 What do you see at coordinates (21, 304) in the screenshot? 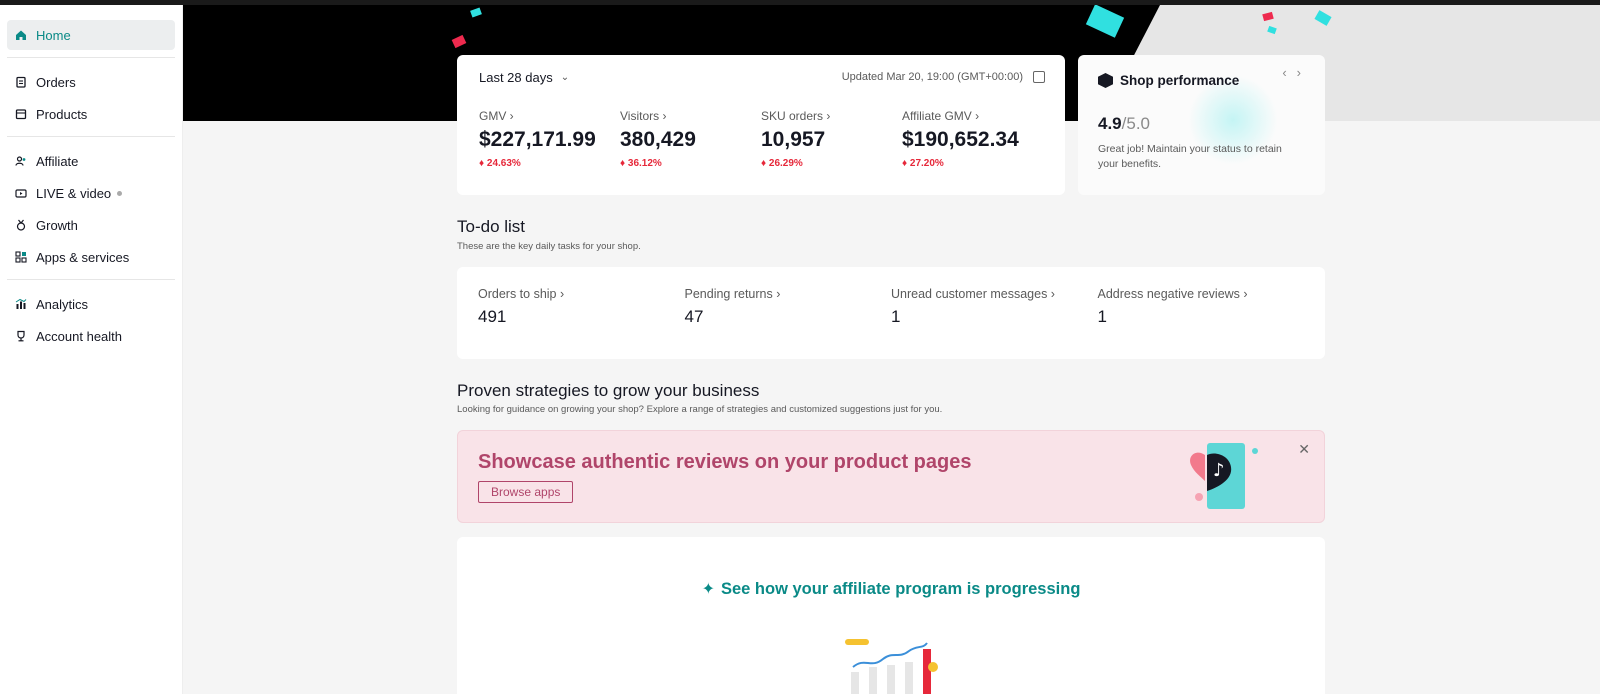
I see `chart-icon` at bounding box center [21, 304].